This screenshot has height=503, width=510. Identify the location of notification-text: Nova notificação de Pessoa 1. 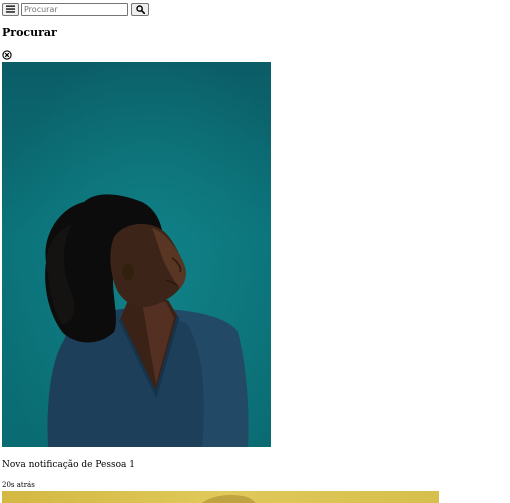
(68, 465).